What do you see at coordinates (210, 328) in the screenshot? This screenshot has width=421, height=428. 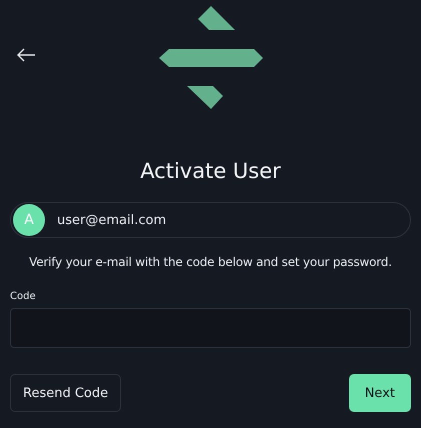 I see `code-input` at bounding box center [210, 328].